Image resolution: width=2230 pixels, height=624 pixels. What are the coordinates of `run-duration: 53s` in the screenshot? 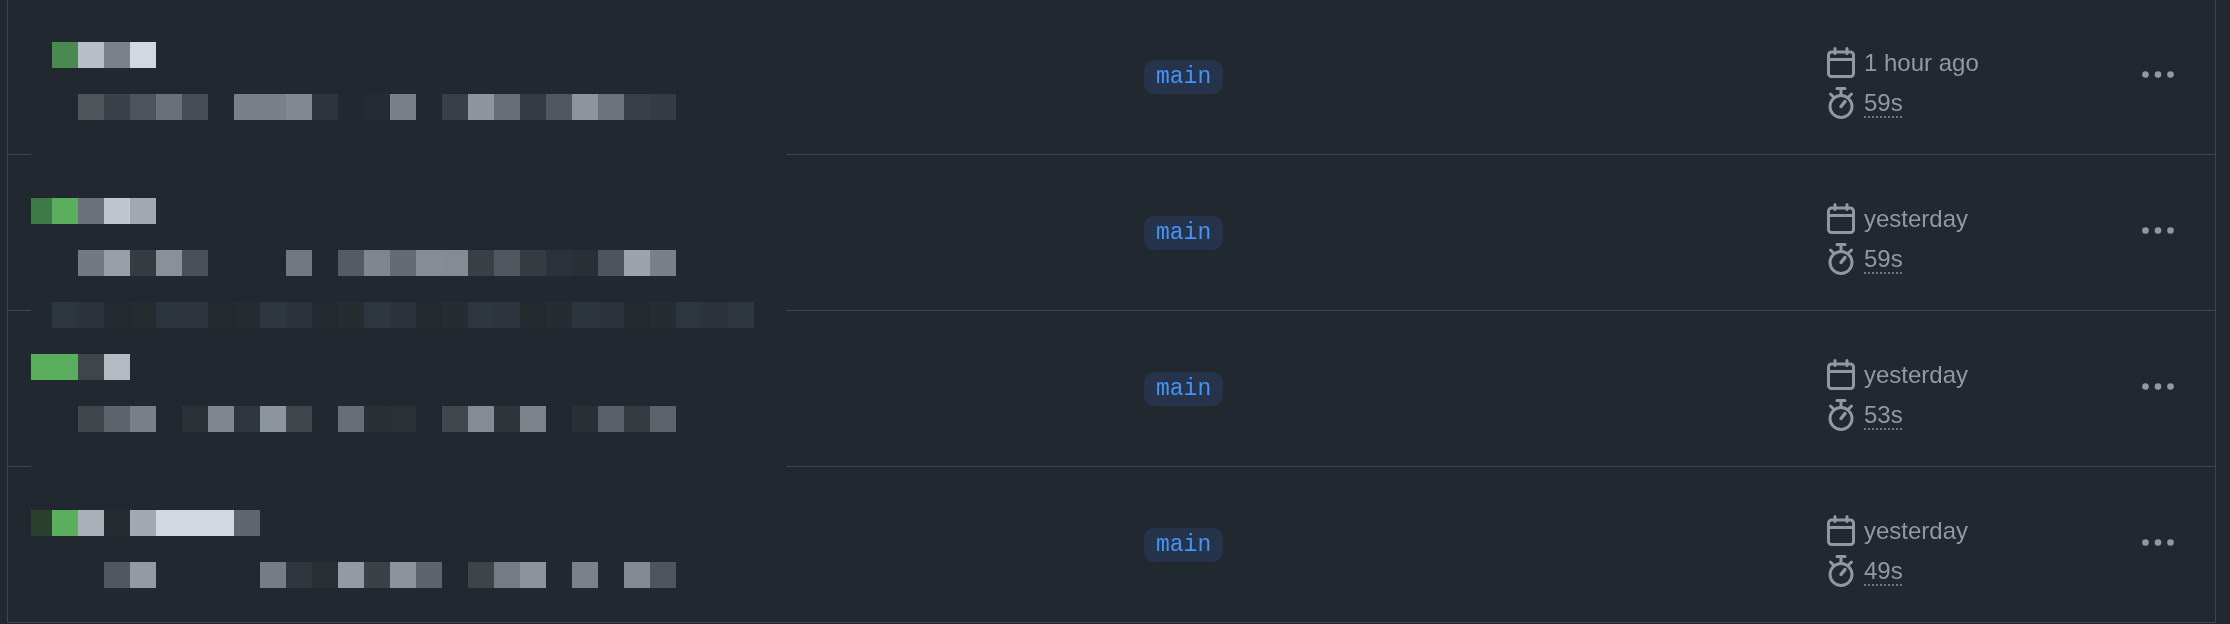 It's located at (1883, 414).